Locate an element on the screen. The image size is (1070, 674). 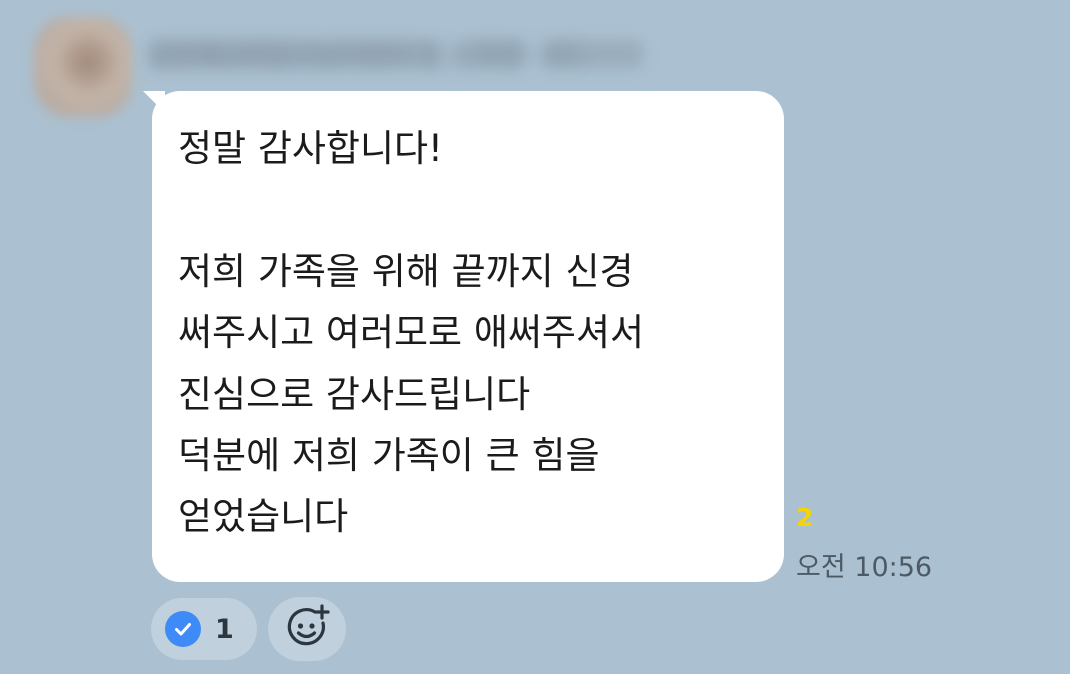
message-timestamp: 오전 10:56 is located at coordinates (864, 567).